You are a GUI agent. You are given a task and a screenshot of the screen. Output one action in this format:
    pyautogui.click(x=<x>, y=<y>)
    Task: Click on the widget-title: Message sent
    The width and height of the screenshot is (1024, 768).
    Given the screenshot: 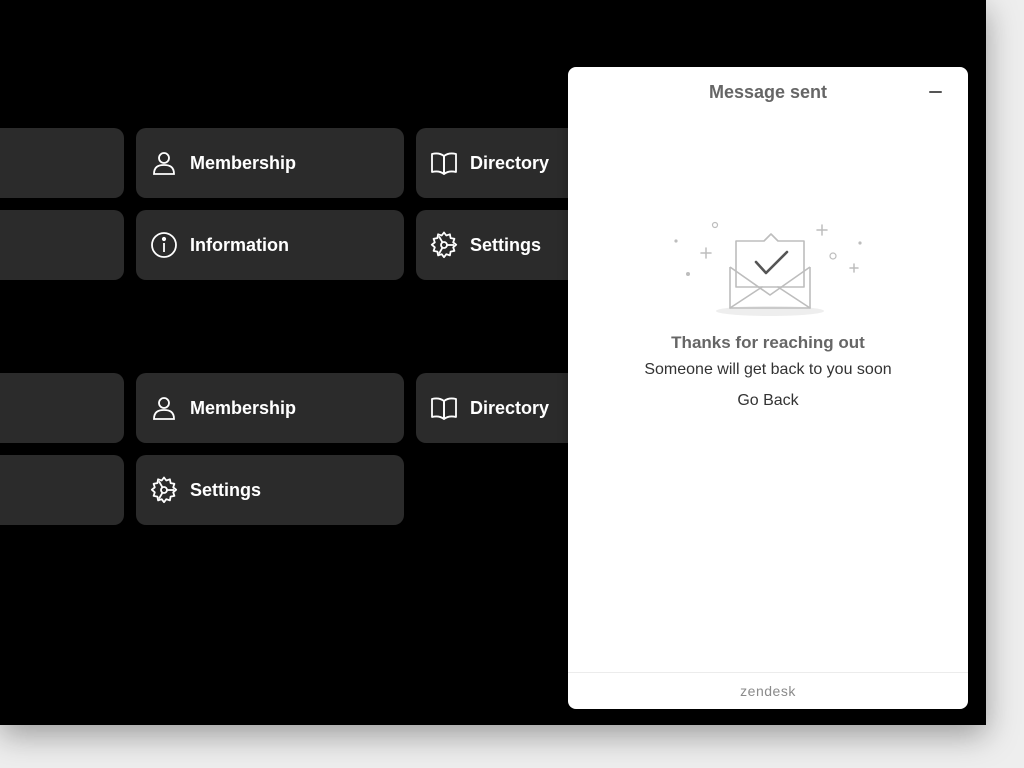 What is the action you would take?
    pyautogui.click(x=768, y=91)
    